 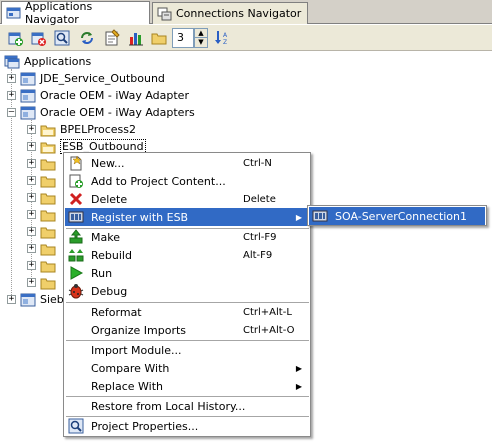 I want to click on submenu-item-soa-server-connection: SOA-ServerConnection1, so click(x=397, y=216).